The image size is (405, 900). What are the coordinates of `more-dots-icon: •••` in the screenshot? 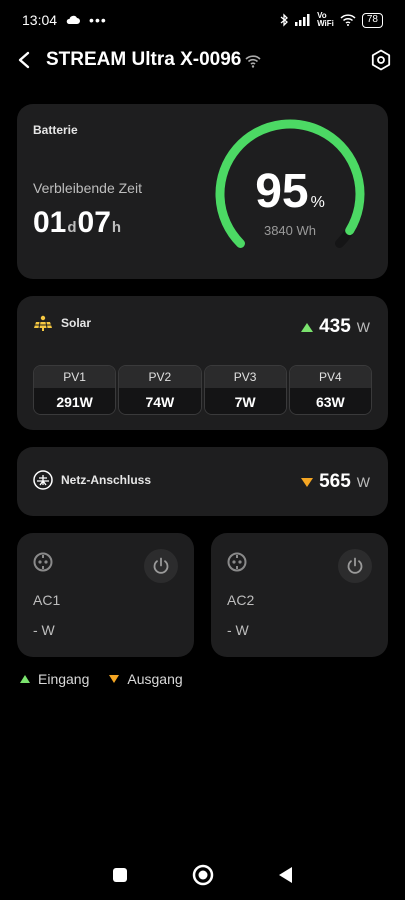 It's located at (98, 20).